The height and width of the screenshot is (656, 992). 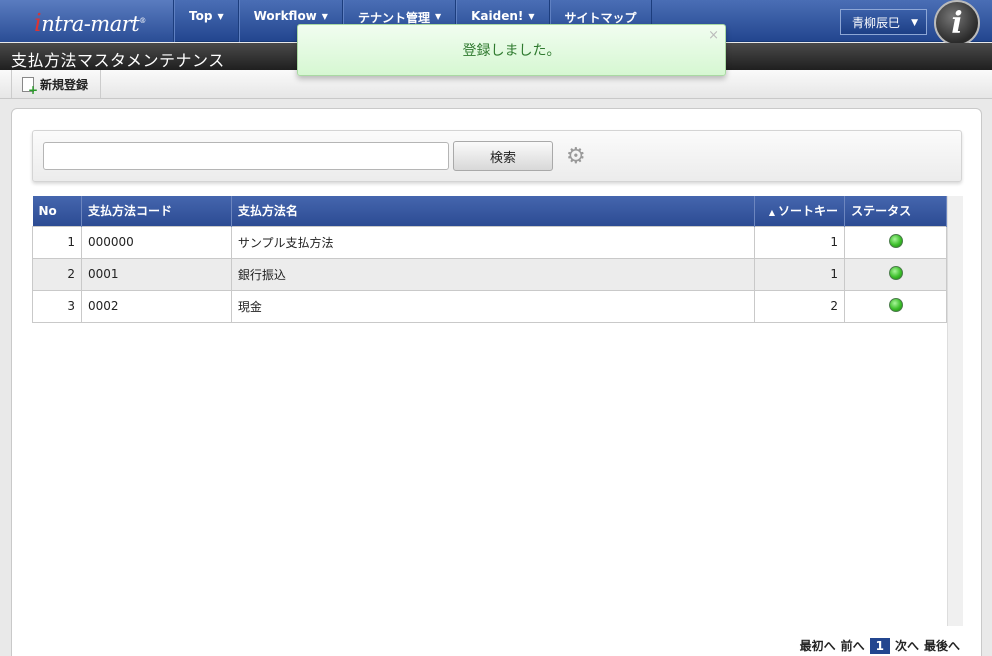 I want to click on gear-icon: ⚙, so click(x=577, y=157).